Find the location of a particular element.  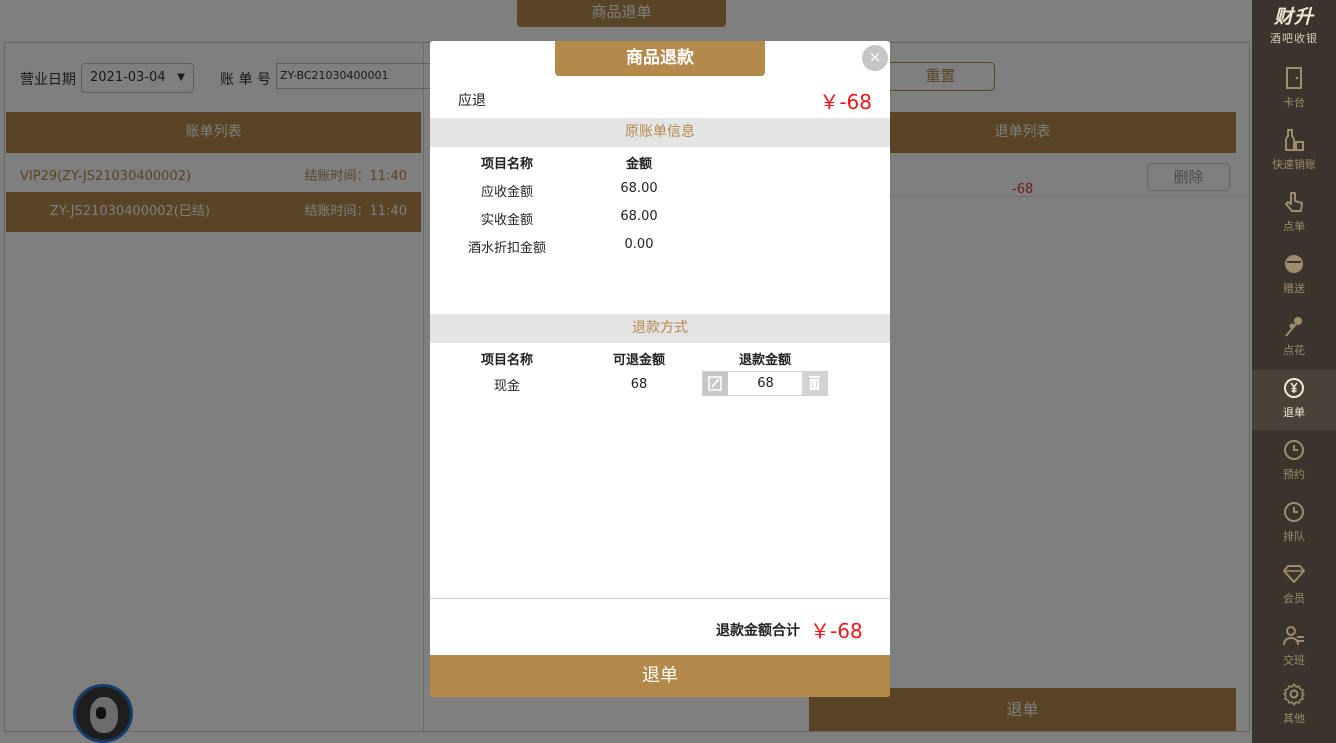

sidebar-item-label: 预约 is located at coordinates (1294, 474).